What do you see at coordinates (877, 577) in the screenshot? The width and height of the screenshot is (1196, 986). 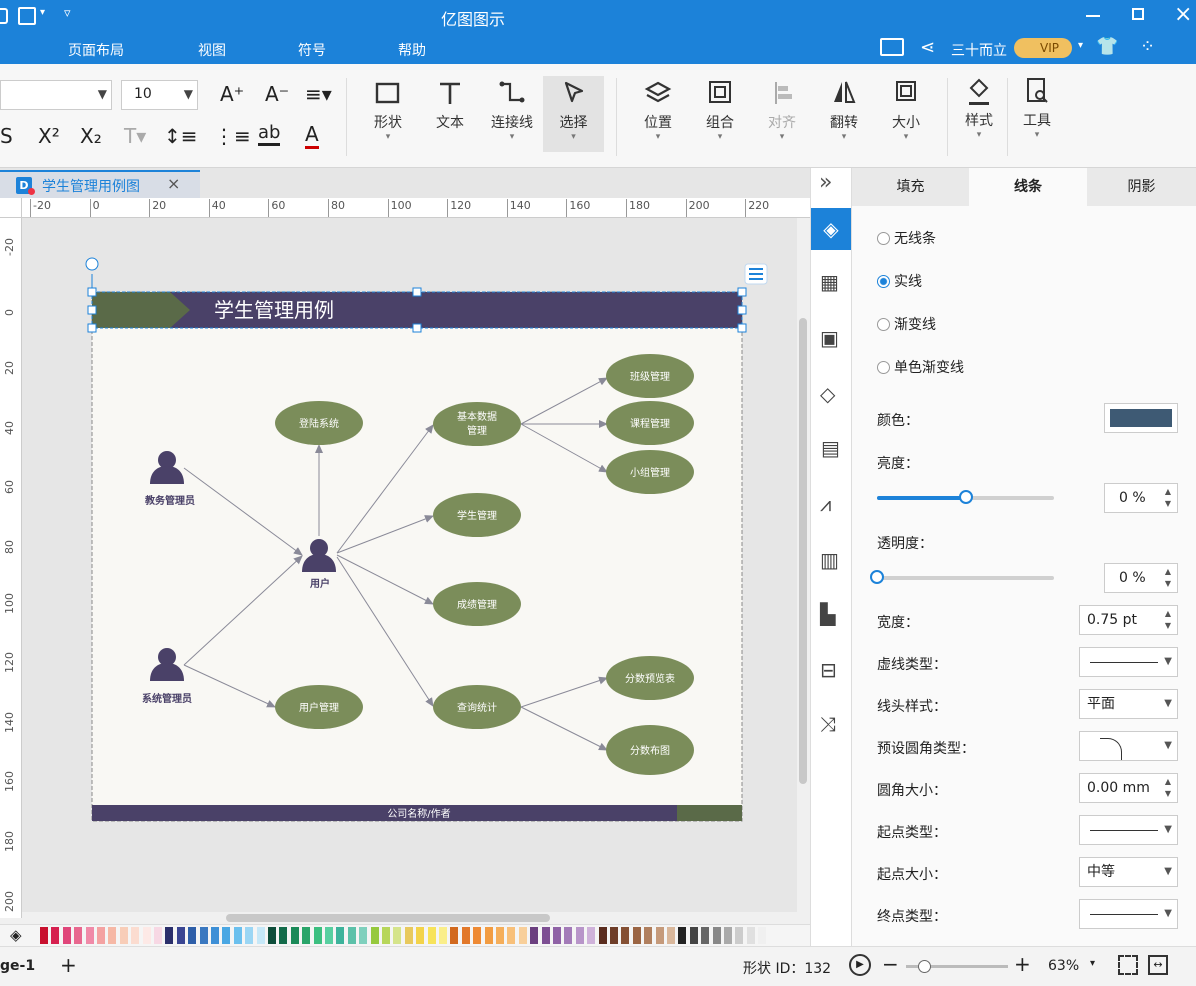 I see `transparency-handle` at bounding box center [877, 577].